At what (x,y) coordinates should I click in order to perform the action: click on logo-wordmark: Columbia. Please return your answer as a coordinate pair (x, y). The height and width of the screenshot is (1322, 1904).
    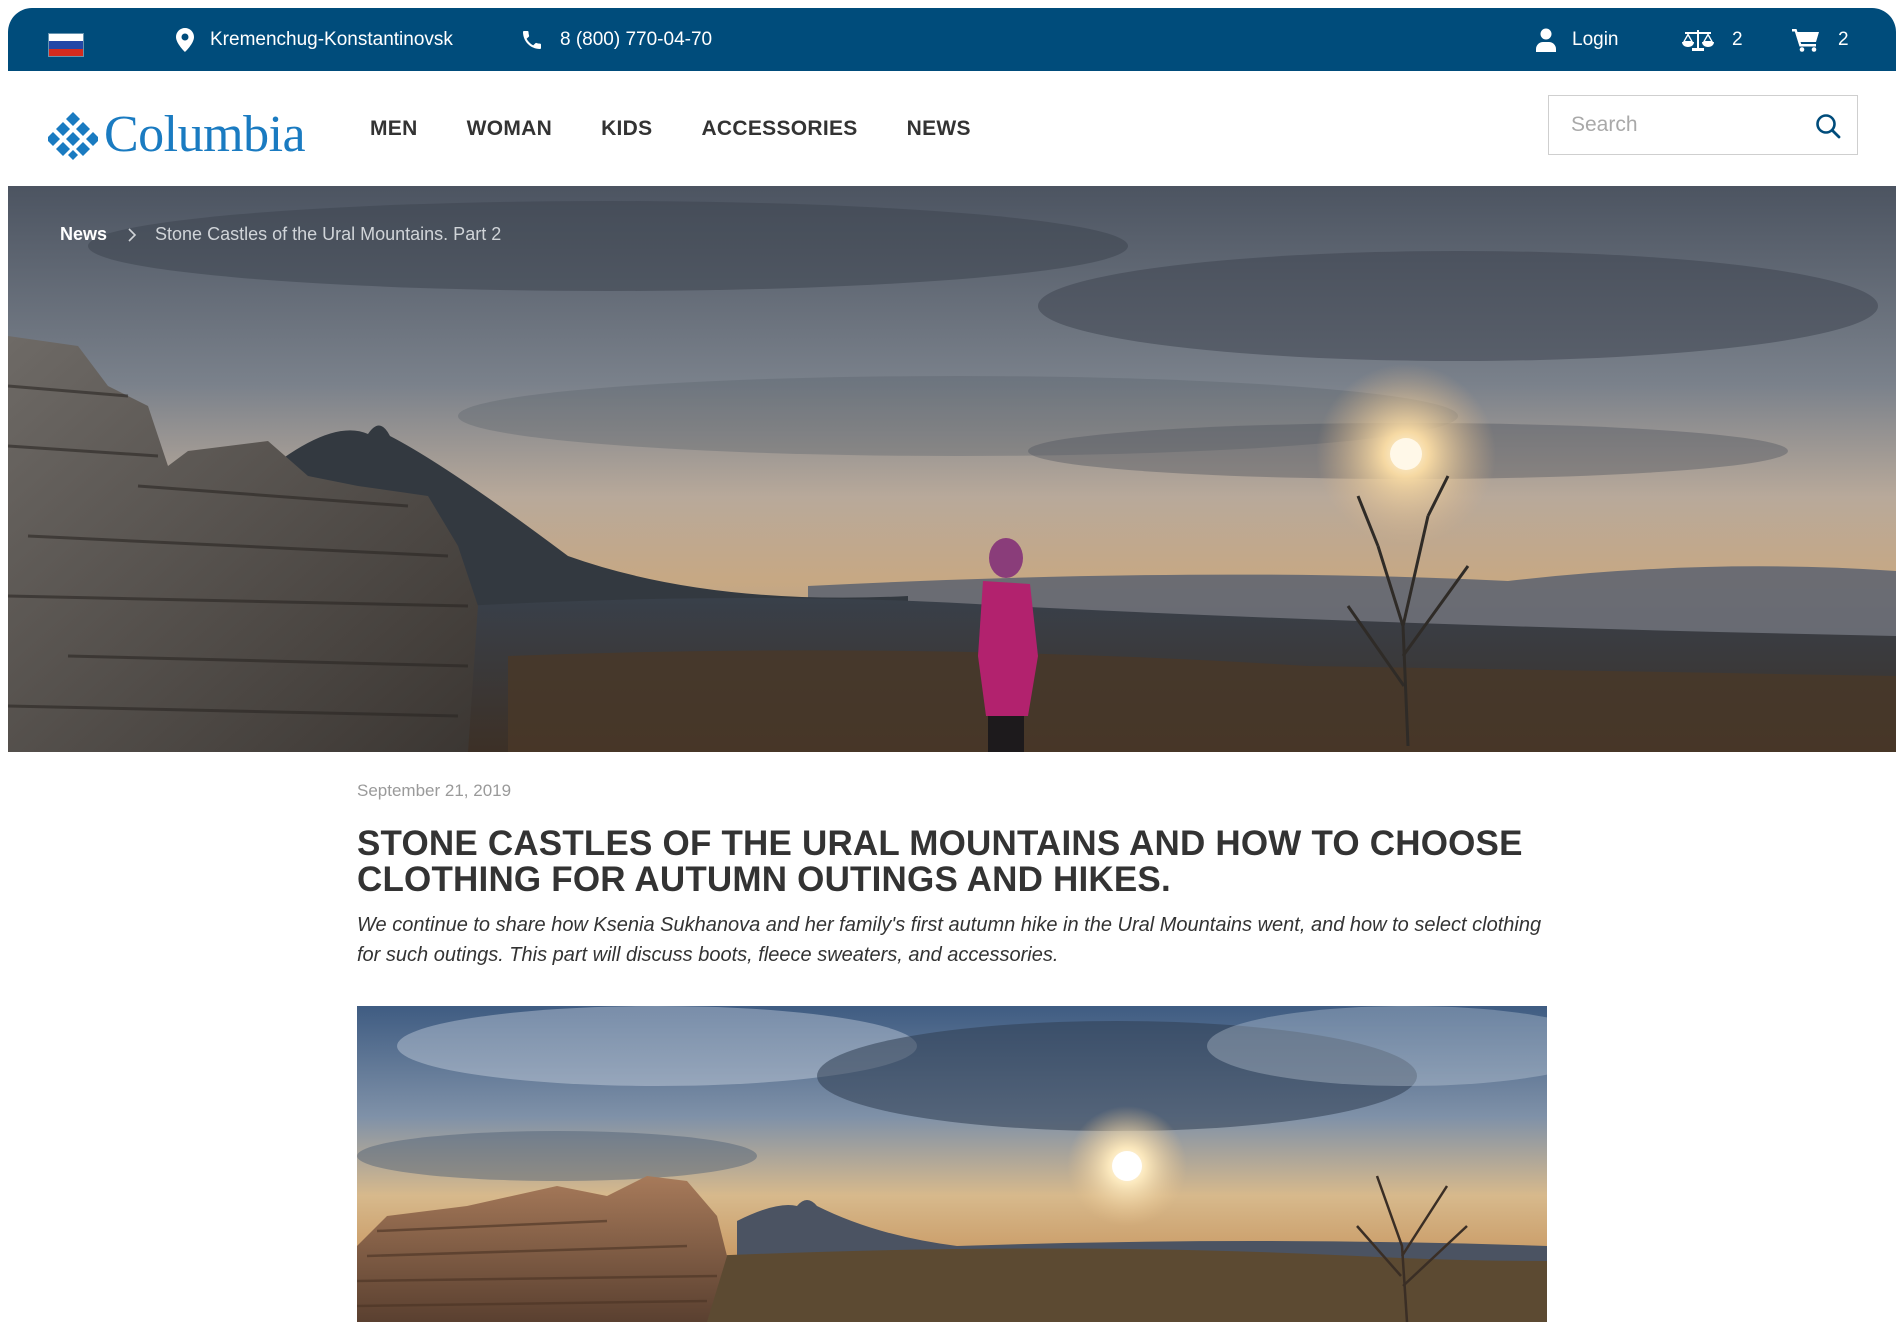
    Looking at the image, I should click on (205, 134).